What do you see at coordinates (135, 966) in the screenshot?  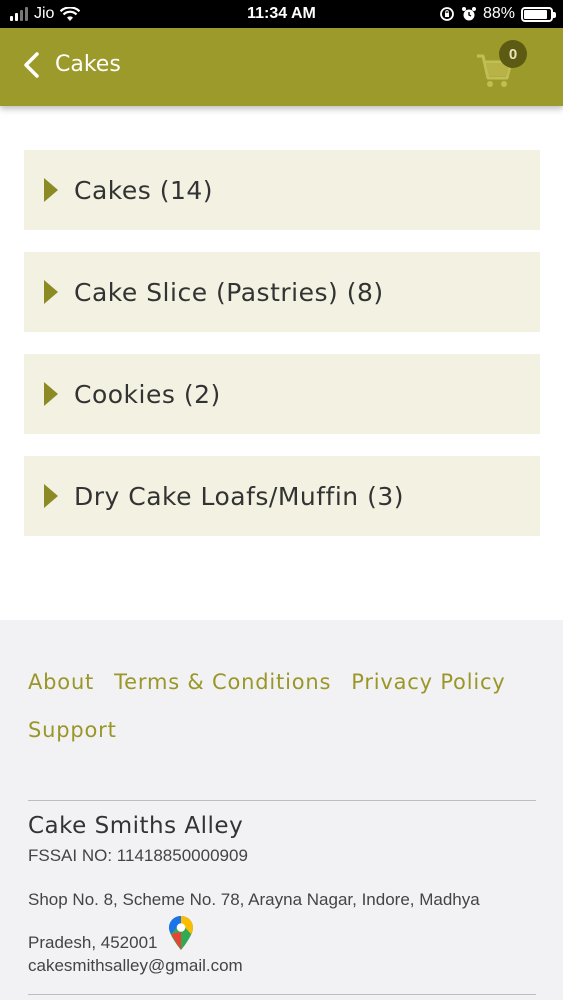 I see `email-address: cakesmithsalley@gmail.com` at bounding box center [135, 966].